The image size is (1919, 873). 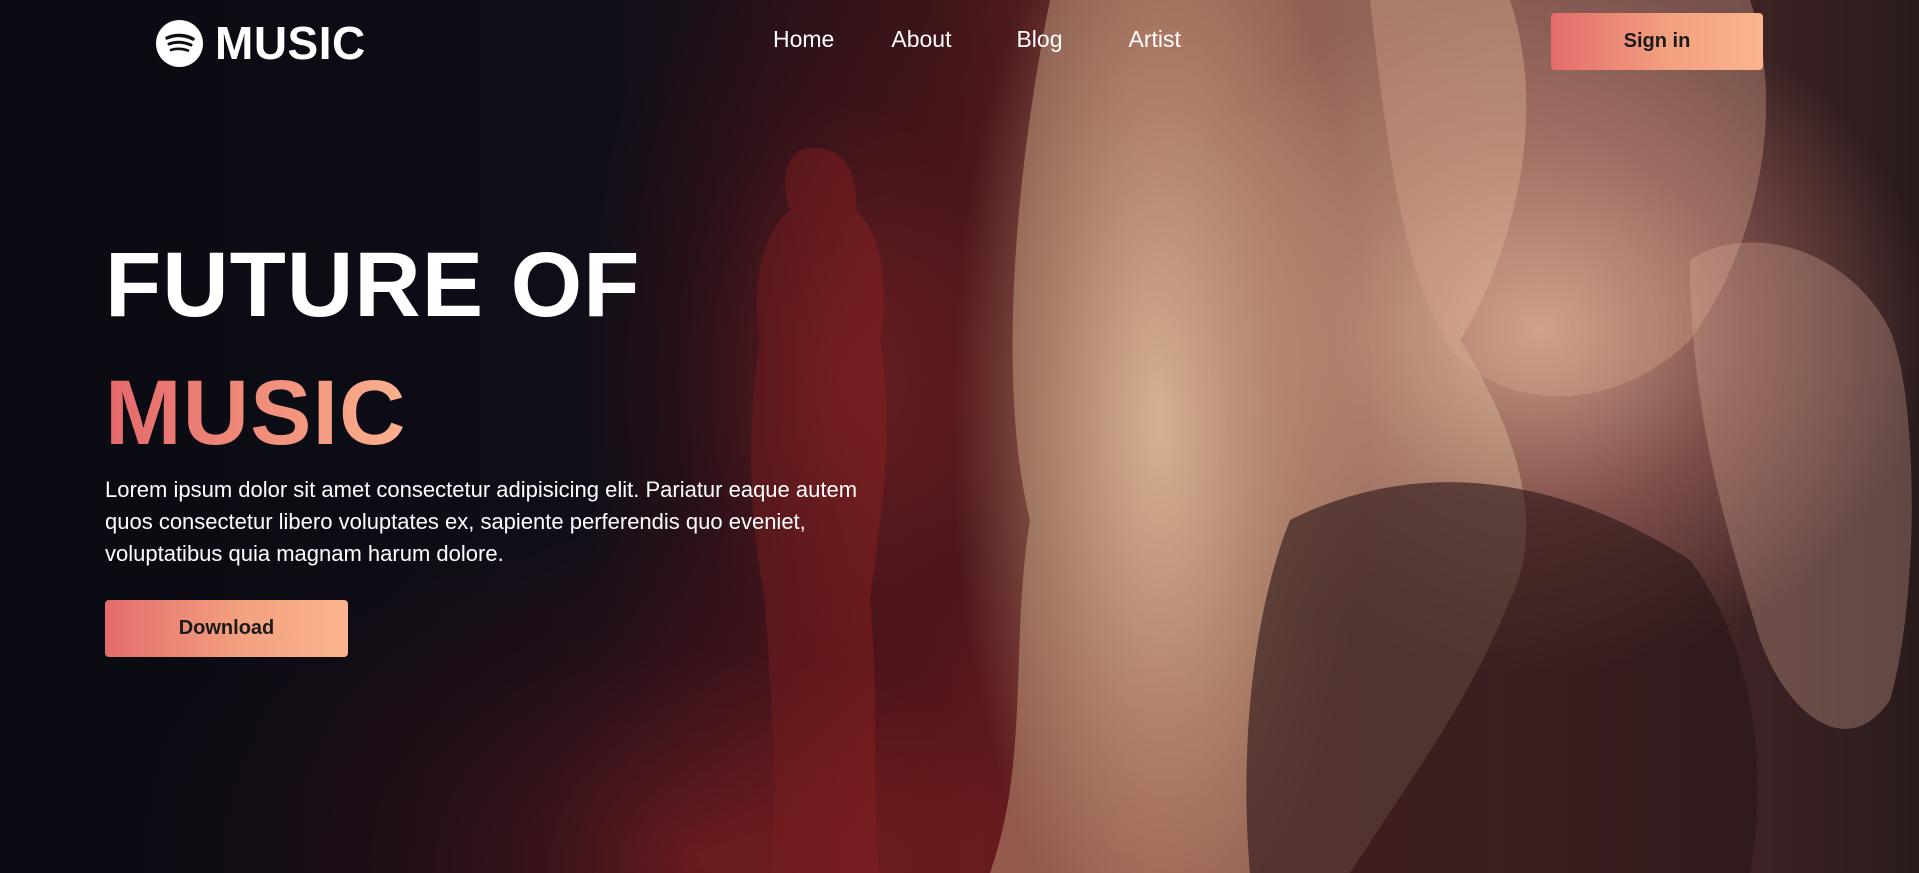 I want to click on hero-title-line2: MUSIC, so click(x=255, y=413).